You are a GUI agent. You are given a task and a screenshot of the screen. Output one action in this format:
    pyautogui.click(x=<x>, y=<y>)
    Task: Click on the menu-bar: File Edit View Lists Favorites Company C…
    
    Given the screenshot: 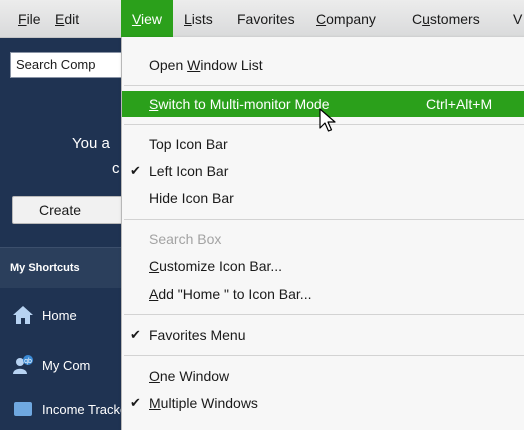 What is the action you would take?
    pyautogui.click(x=262, y=19)
    